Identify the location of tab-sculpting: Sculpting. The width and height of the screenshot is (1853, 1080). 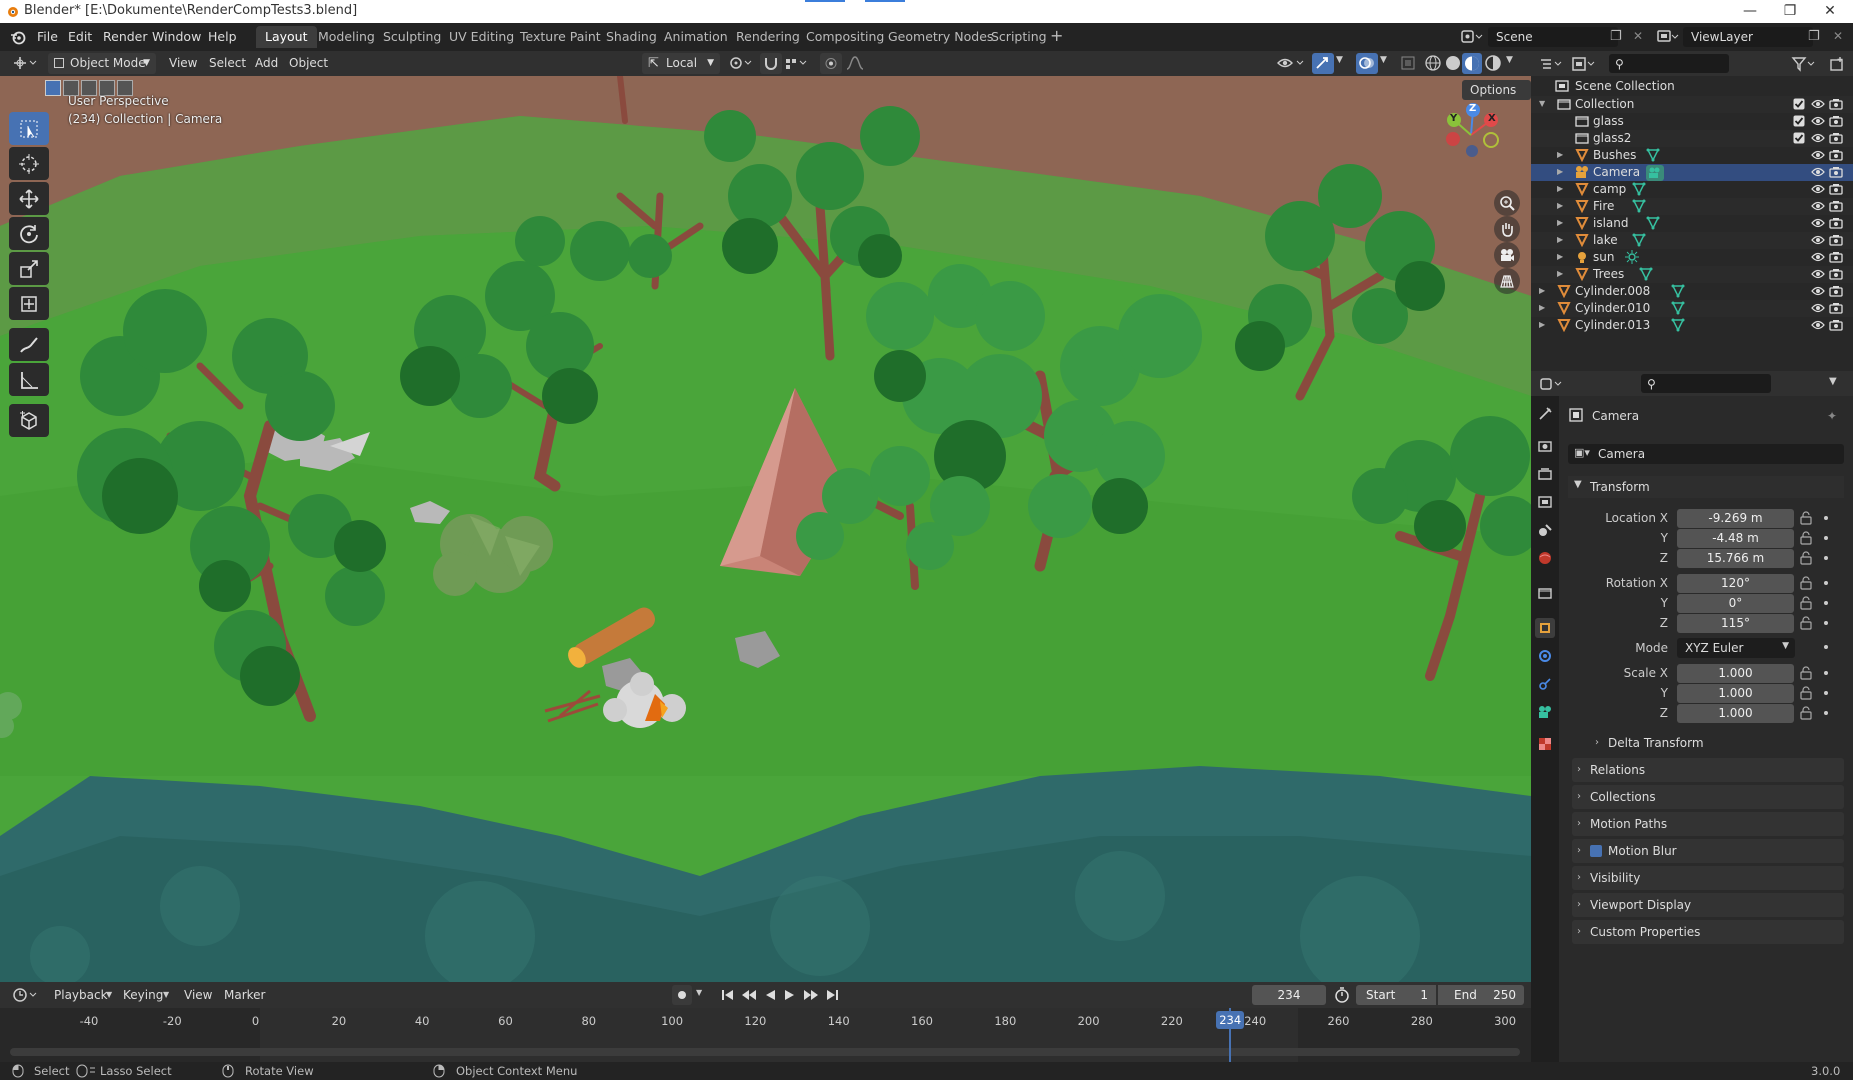
(412, 37).